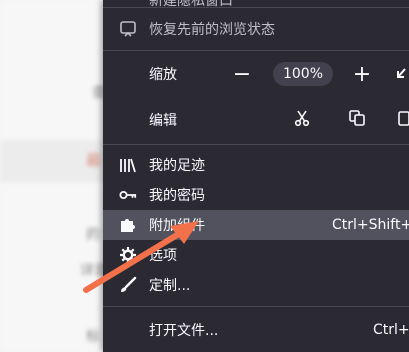 This screenshot has height=352, width=409. What do you see at coordinates (256, 330) in the screenshot?
I see `menu-item-open-file: 打开文件... Ctrl+O` at bounding box center [256, 330].